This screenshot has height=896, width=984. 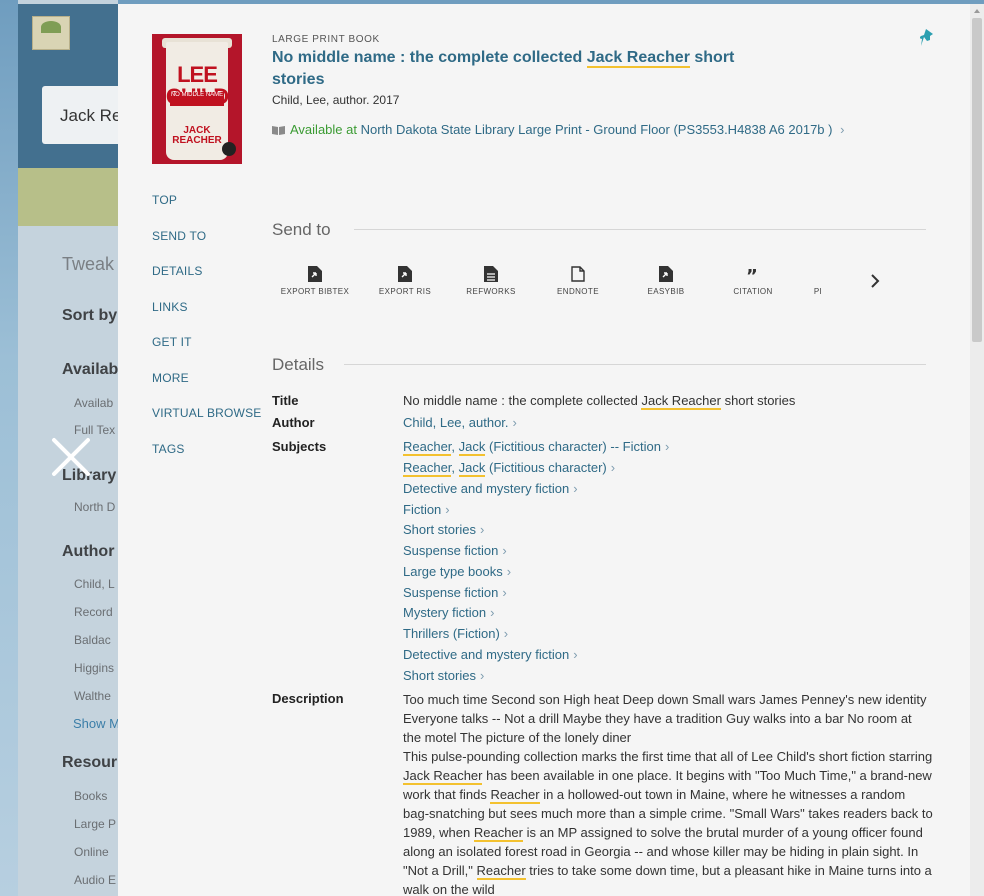 What do you see at coordinates (82, 115) in the screenshot?
I see `background-search-input: Jack Re` at bounding box center [82, 115].